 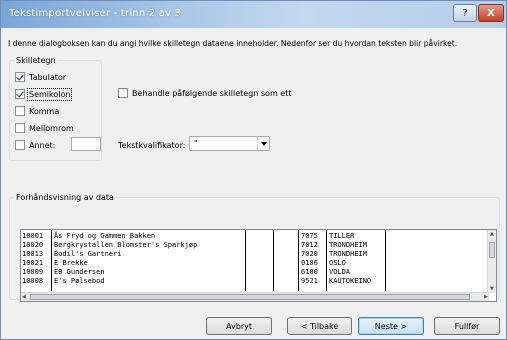 What do you see at coordinates (33, 281) in the screenshot?
I see `preview-cell: 10008` at bounding box center [33, 281].